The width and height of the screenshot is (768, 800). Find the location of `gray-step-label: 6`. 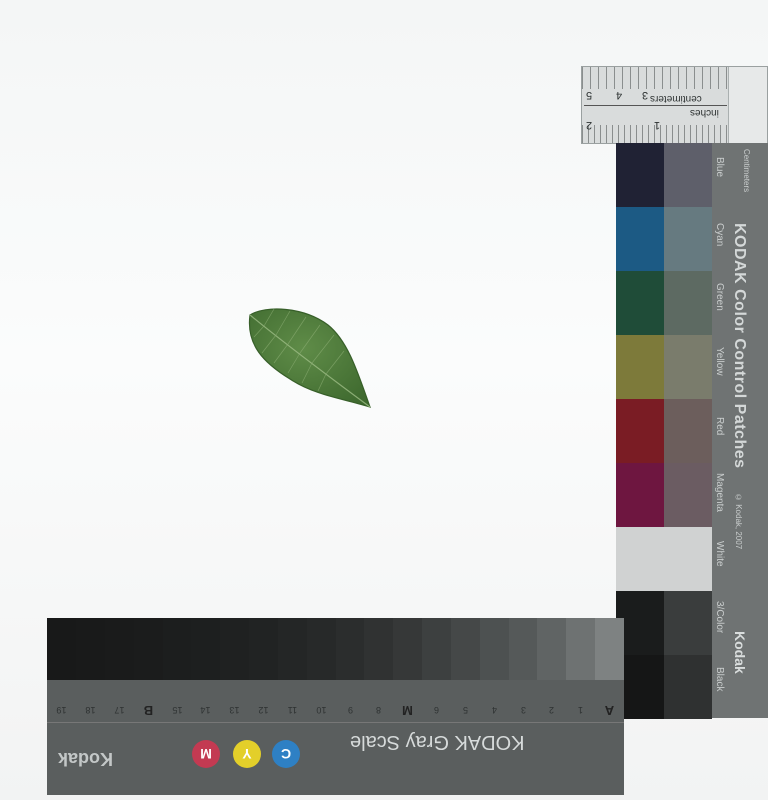

gray-step-label: 6 is located at coordinates (437, 710).